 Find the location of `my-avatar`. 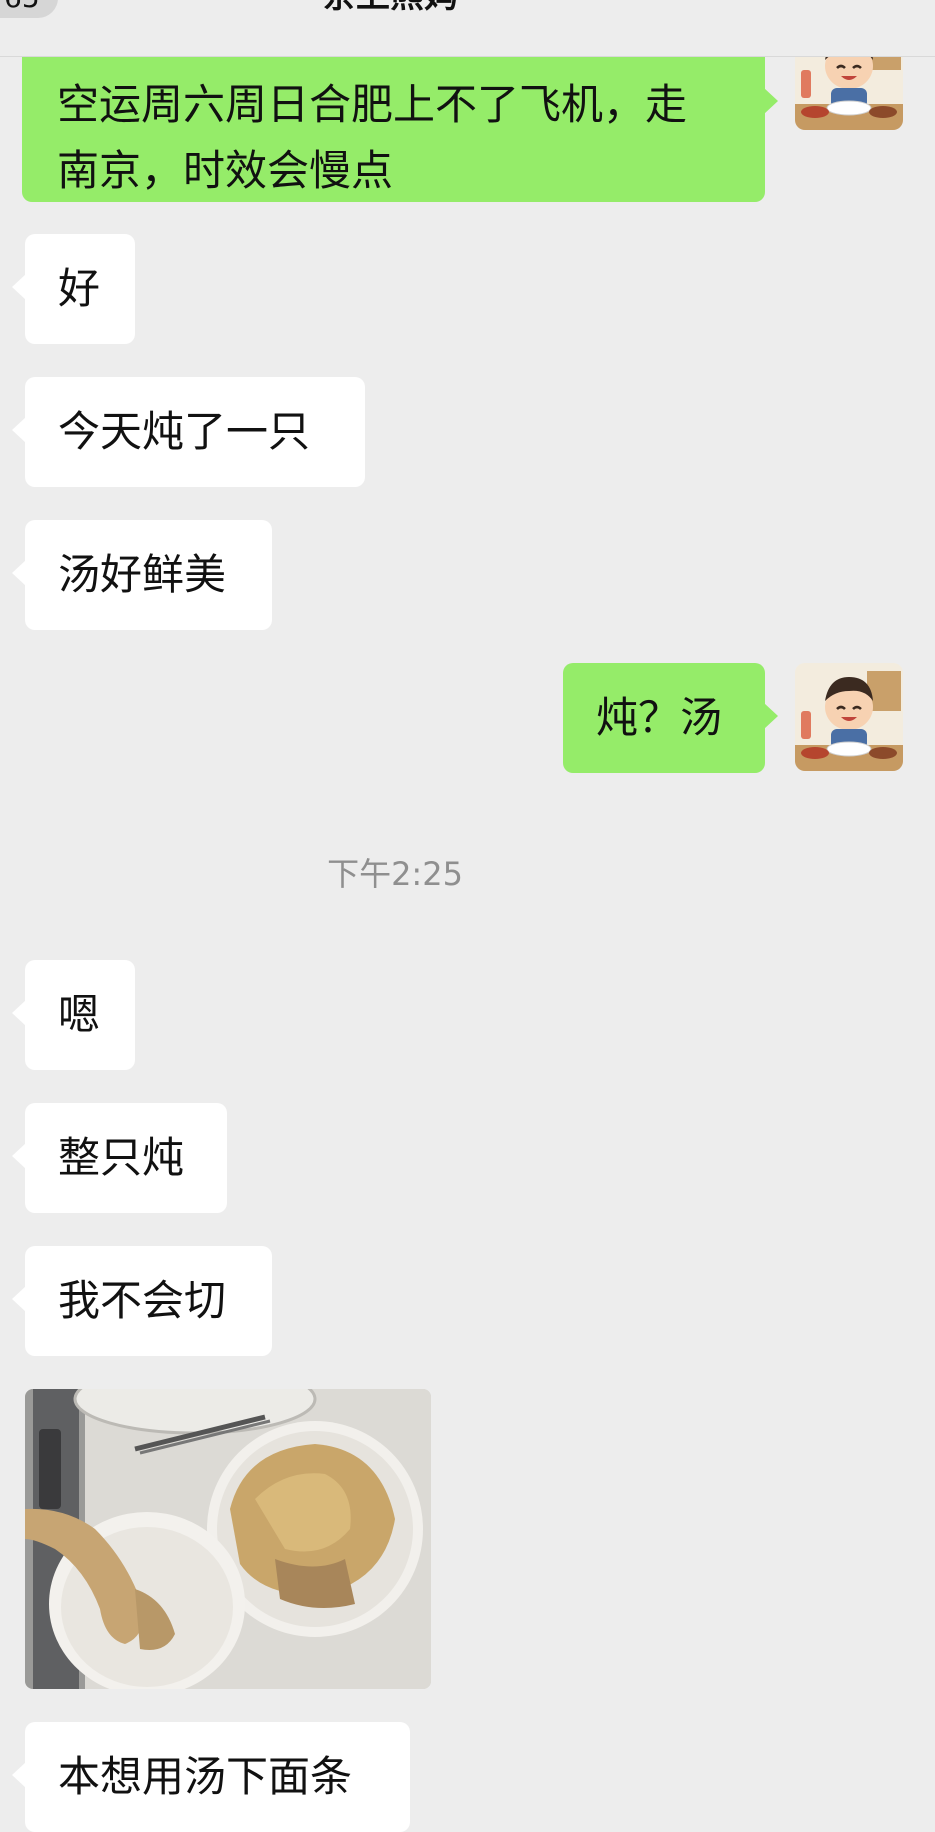

my-avatar is located at coordinates (849, 717).